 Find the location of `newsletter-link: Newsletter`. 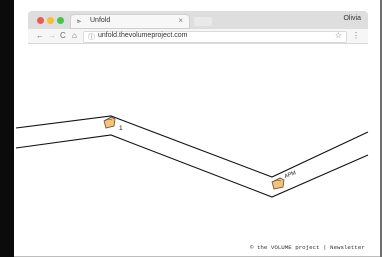

newsletter-link: Newsletter is located at coordinates (347, 247).